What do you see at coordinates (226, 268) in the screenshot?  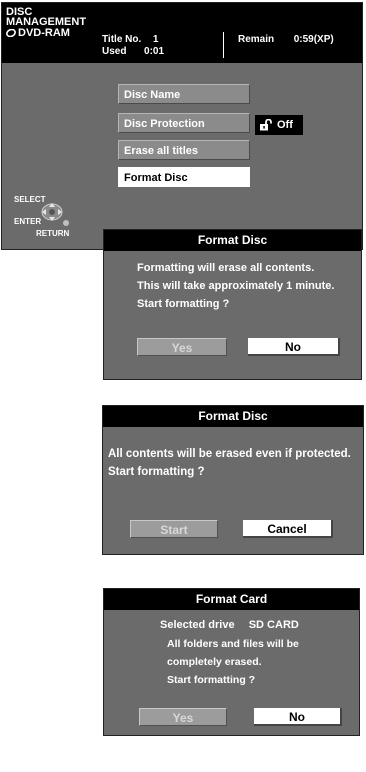 I see `dialog-message-line: Formatting will erase all contents.` at bounding box center [226, 268].